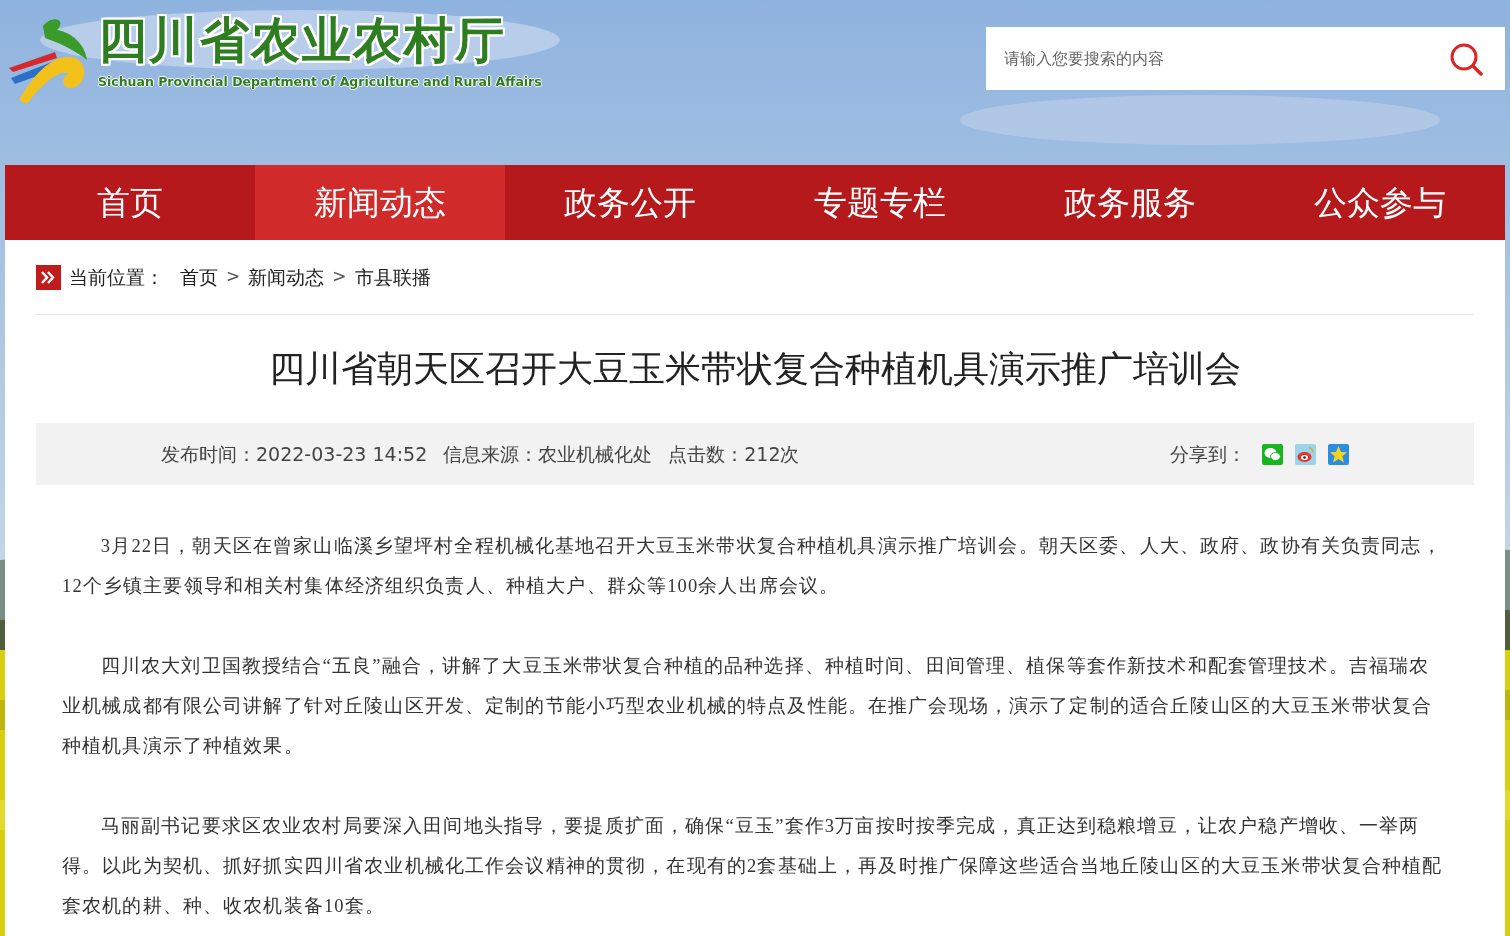 Image resolution: width=1510 pixels, height=936 pixels. Describe the element at coordinates (1196, 58) in the screenshot. I see `search-field: 请输入您要搜索的内容` at that location.